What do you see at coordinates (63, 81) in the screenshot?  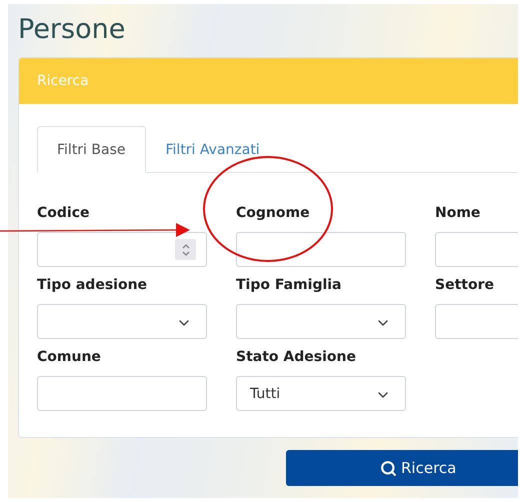 I see `panel-title: Ricerca` at bounding box center [63, 81].